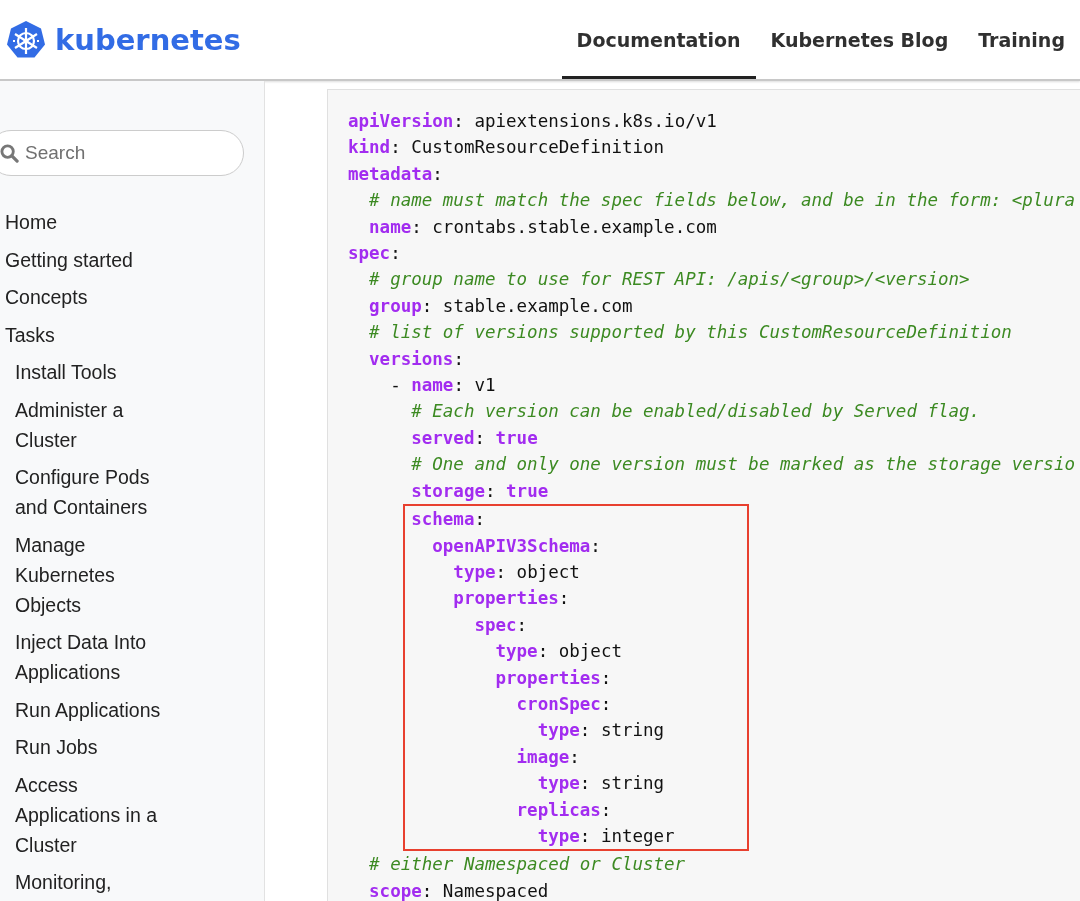 This screenshot has width=1080, height=901. Describe the element at coordinates (90, 492) in the screenshot. I see `sidebar-link: Configure Pods and Containers` at that location.